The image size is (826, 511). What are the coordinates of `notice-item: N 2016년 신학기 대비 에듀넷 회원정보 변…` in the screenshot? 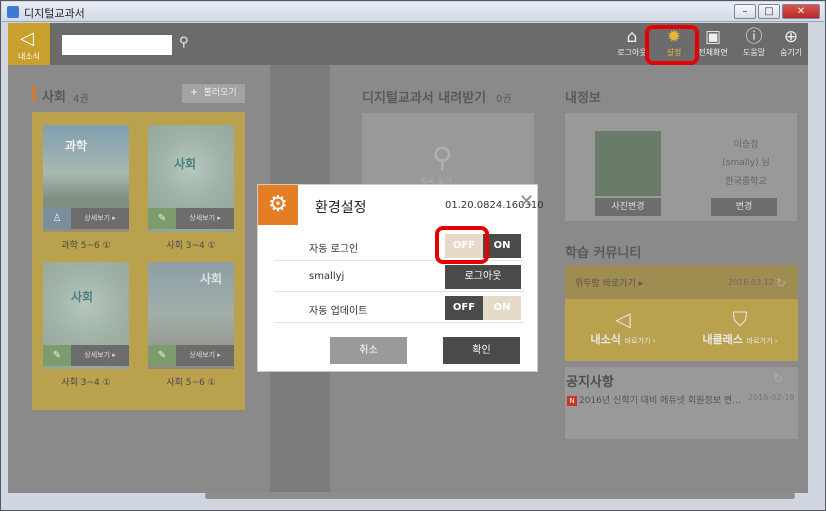 It's located at (654, 399).